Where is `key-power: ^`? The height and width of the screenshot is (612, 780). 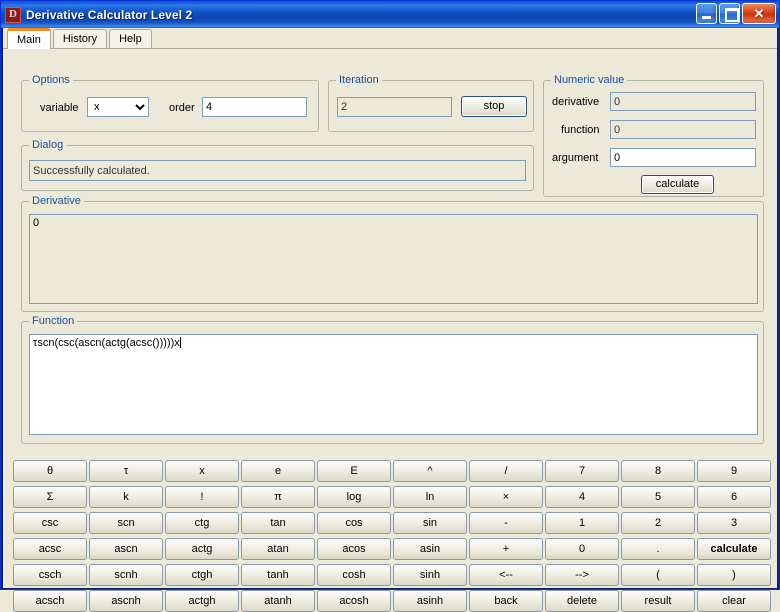 key-power: ^ is located at coordinates (430, 471).